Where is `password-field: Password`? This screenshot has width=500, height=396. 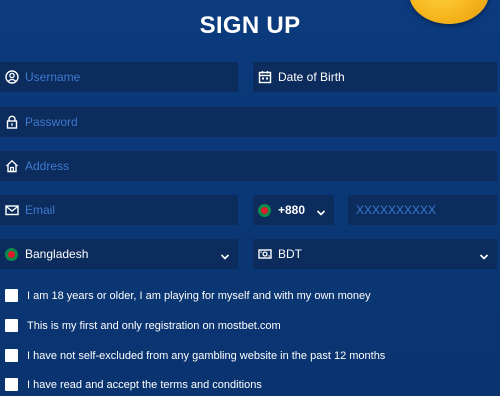
password-field: Password is located at coordinates (248, 122).